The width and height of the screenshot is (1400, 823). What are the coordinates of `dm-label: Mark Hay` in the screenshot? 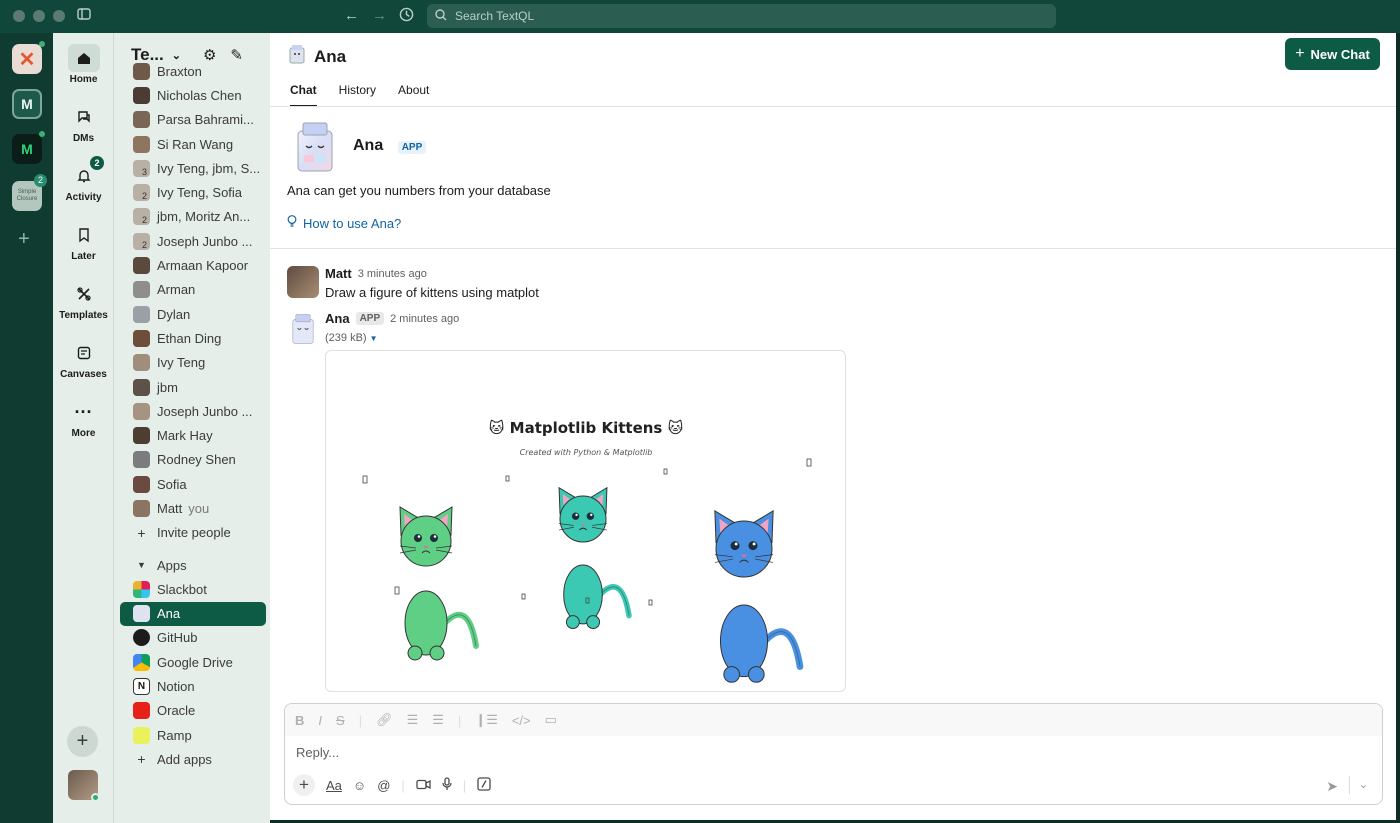 It's located at (185, 436).